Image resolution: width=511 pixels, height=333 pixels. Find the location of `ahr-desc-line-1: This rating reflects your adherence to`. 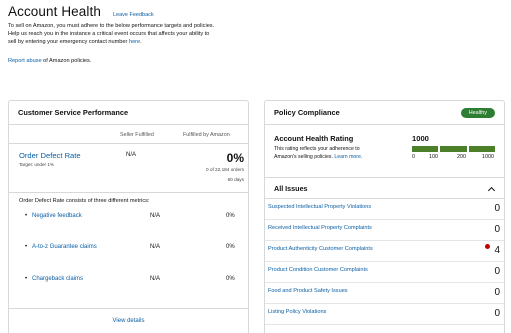

ahr-desc-line-1: This rating reflects your adherence to is located at coordinates (317, 149).